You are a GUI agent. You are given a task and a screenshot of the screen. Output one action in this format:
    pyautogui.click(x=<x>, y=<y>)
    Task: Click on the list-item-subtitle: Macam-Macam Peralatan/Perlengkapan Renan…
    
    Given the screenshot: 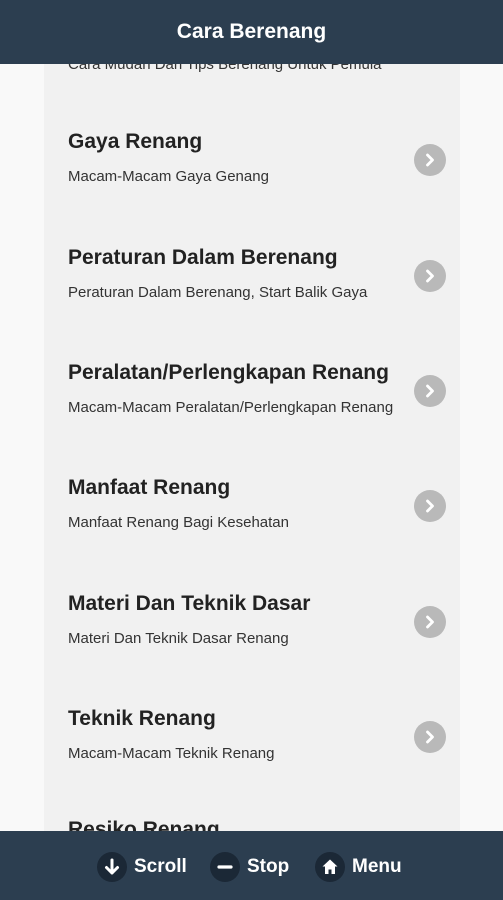 What is the action you would take?
    pyautogui.click(x=231, y=407)
    